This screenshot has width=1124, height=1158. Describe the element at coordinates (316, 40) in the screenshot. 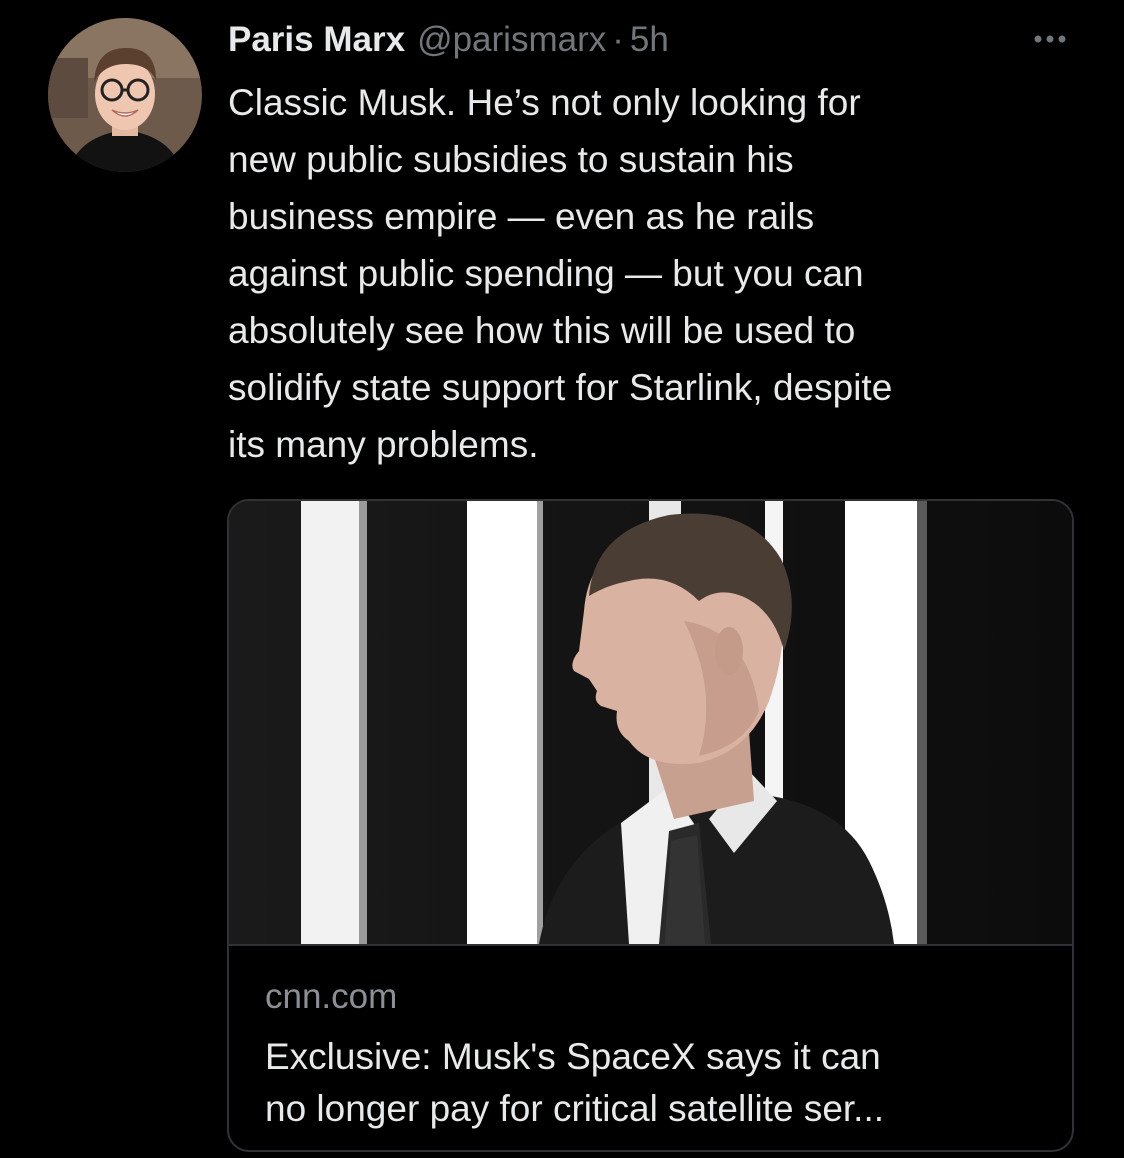

I see `author-display-name: Paris Marx` at that location.